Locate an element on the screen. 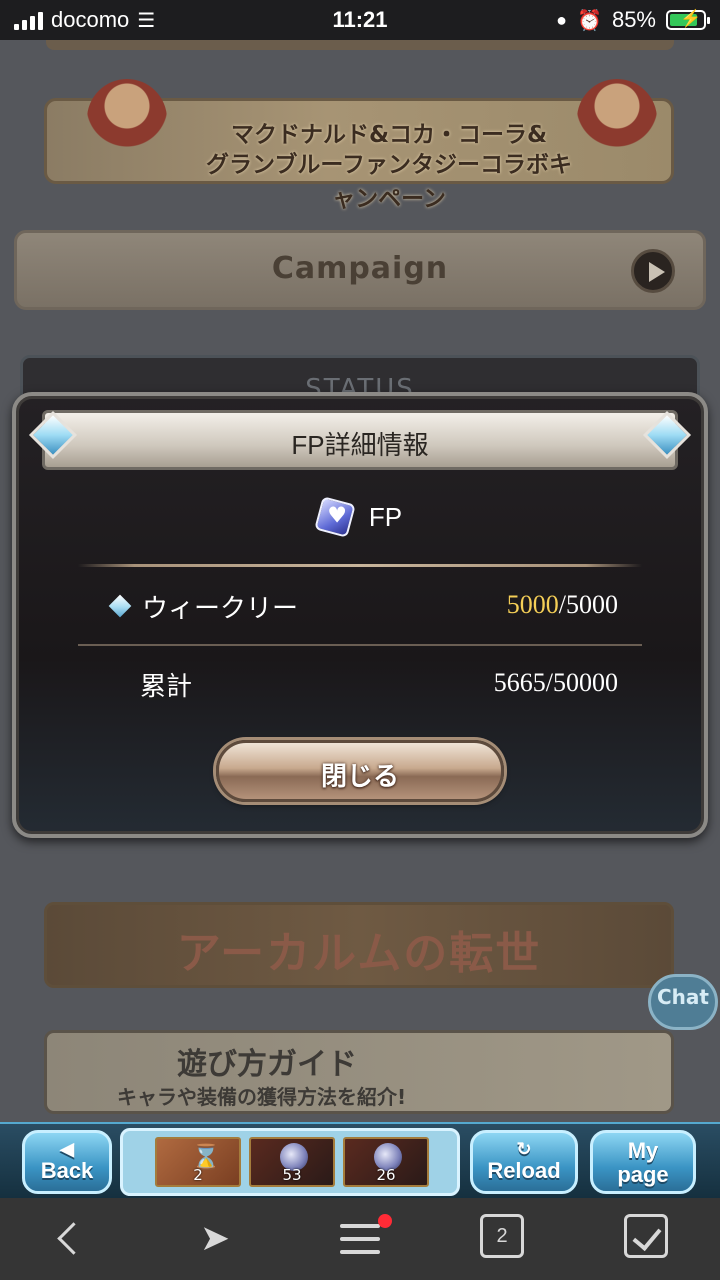 The width and height of the screenshot is (720, 1280). notification-dot is located at coordinates (385, 1221).